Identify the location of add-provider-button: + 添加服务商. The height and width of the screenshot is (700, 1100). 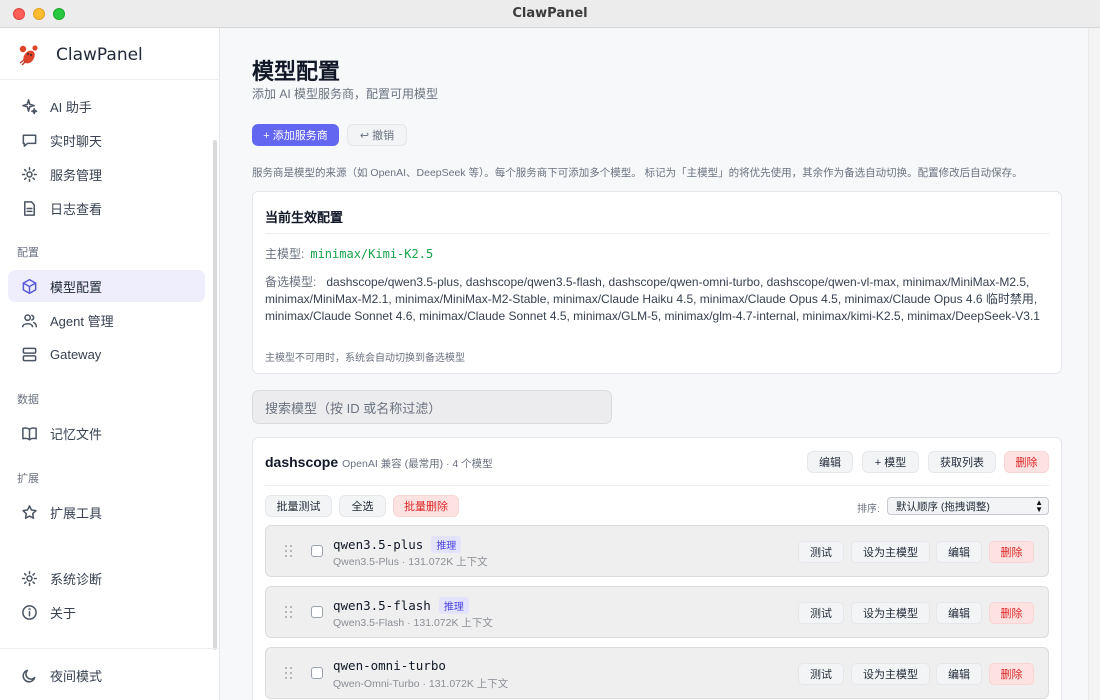
(295, 135).